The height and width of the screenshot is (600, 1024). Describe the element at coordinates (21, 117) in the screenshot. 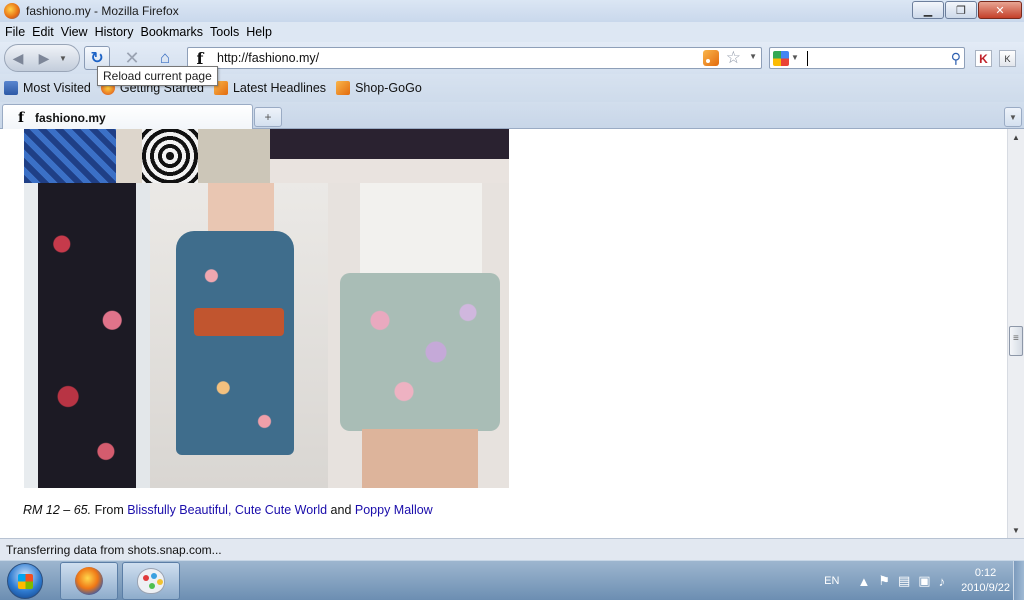

I see `tab-favicon-icon: f` at that location.